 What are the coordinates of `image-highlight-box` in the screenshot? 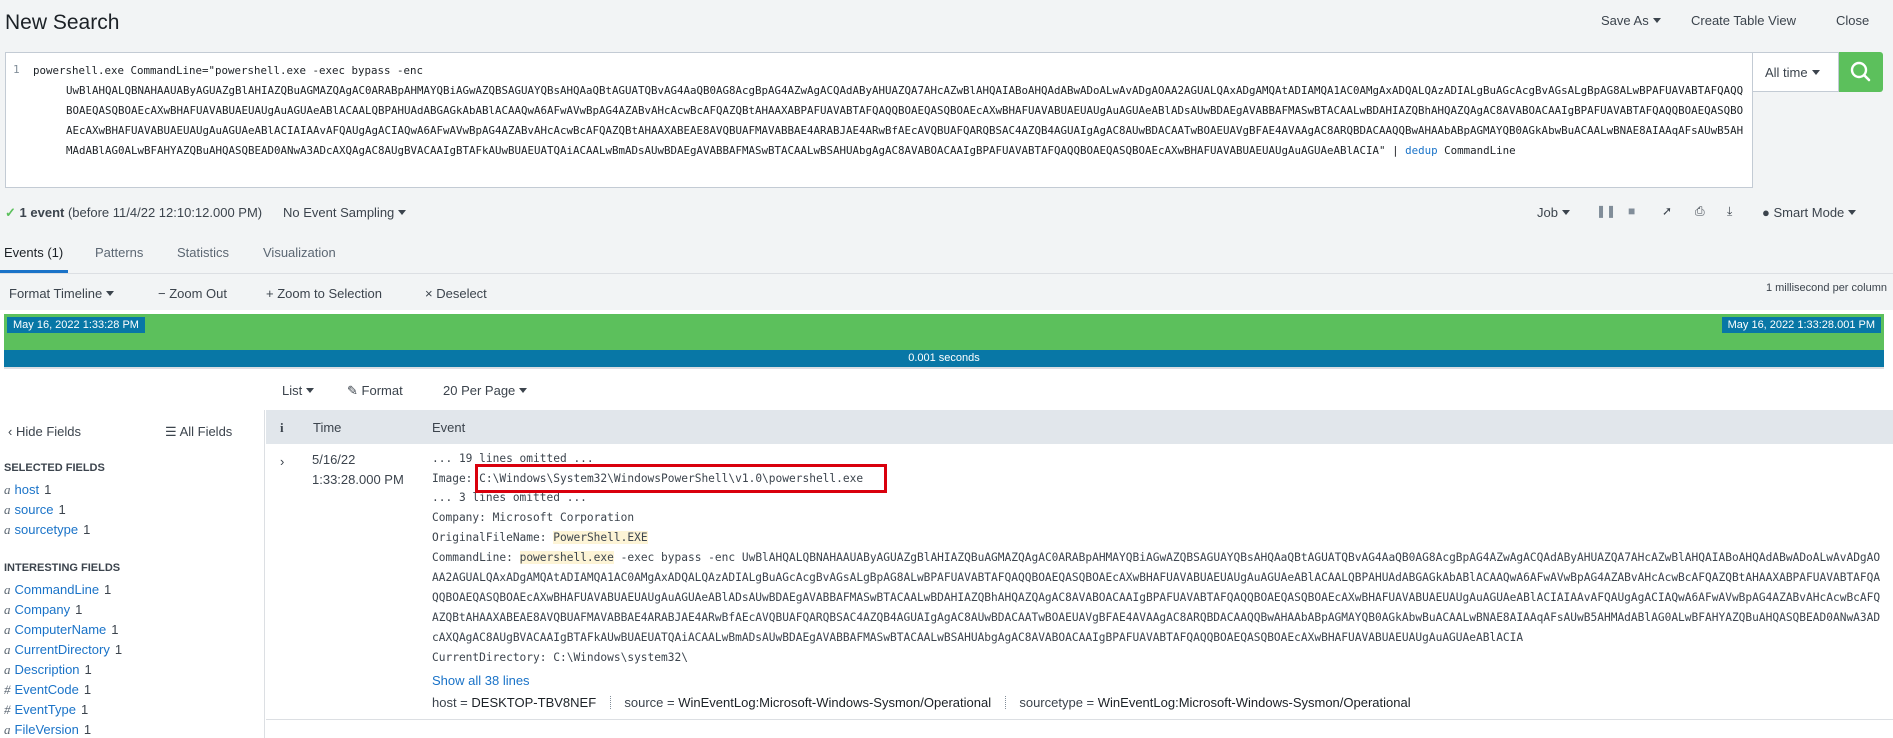 It's located at (681, 478).